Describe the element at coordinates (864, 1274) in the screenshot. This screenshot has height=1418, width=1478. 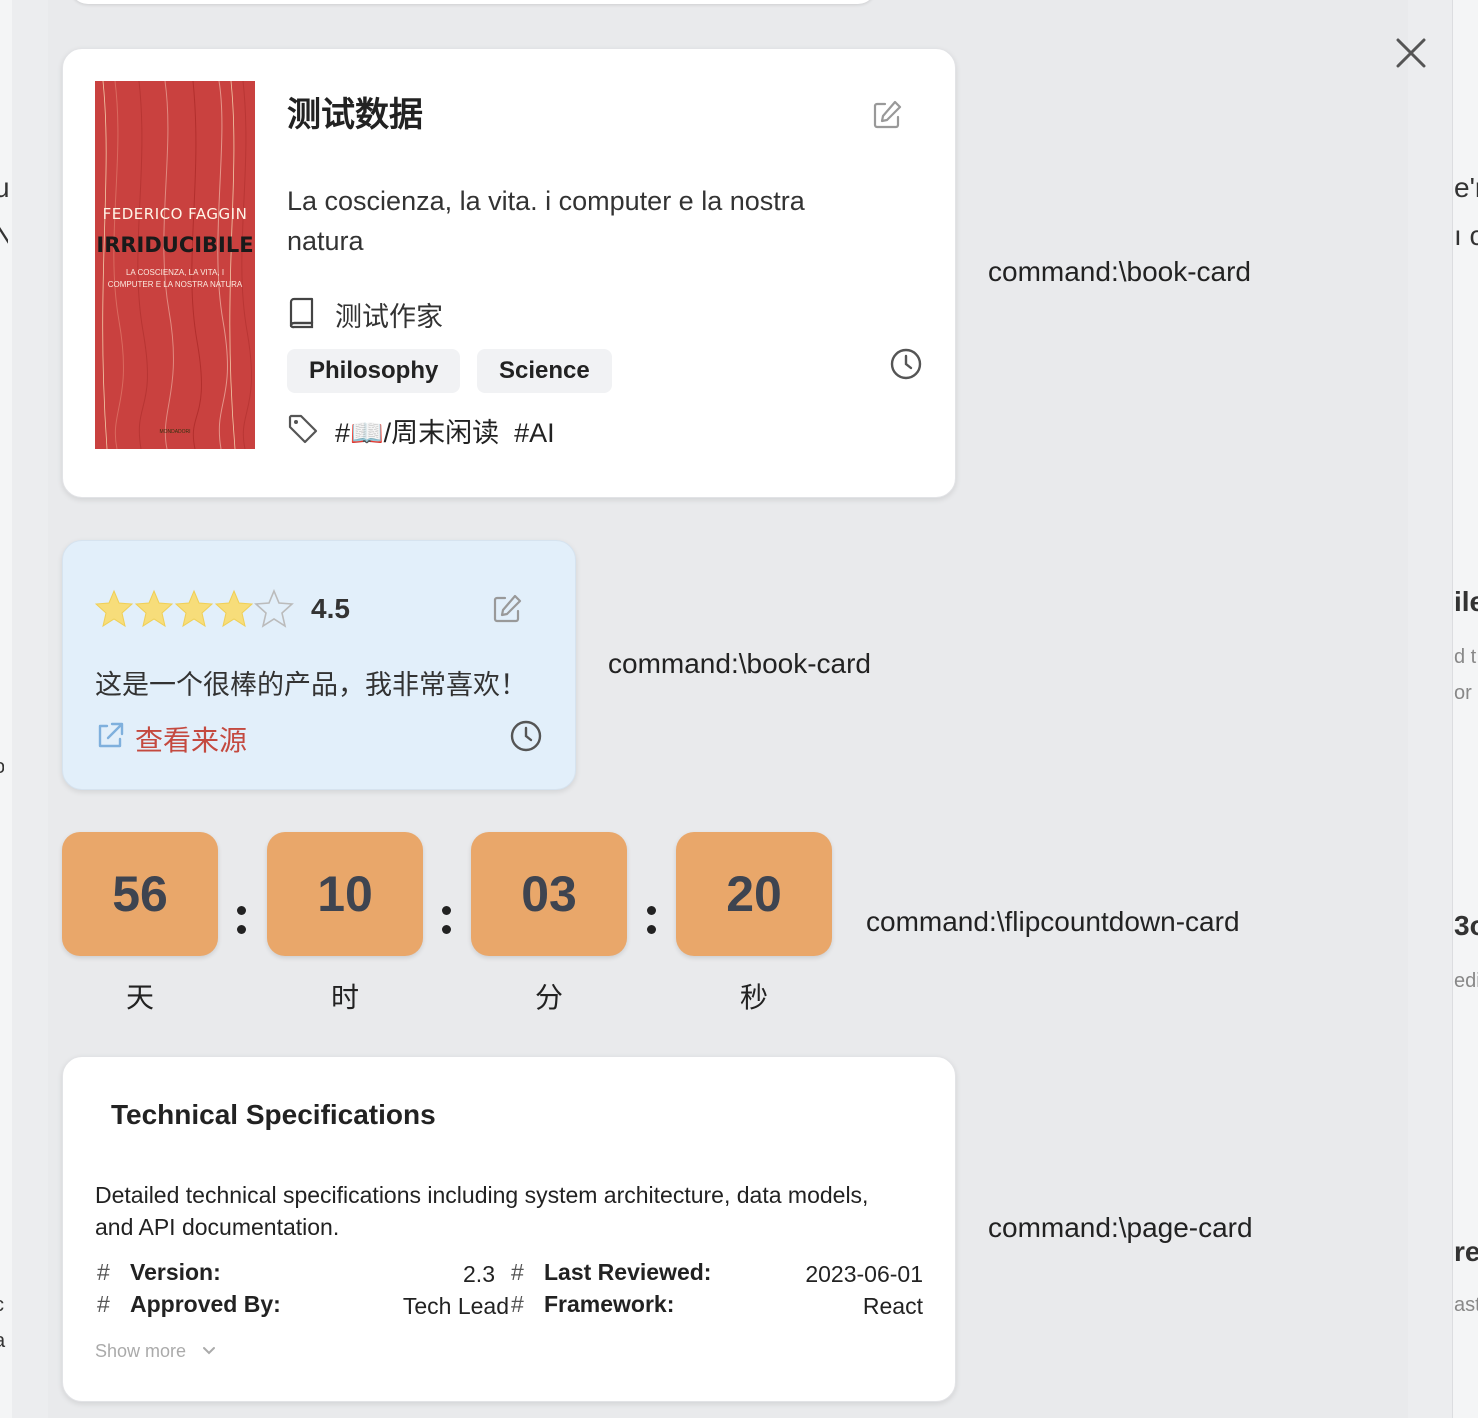
I see `meta-value: 2023-06-01` at that location.